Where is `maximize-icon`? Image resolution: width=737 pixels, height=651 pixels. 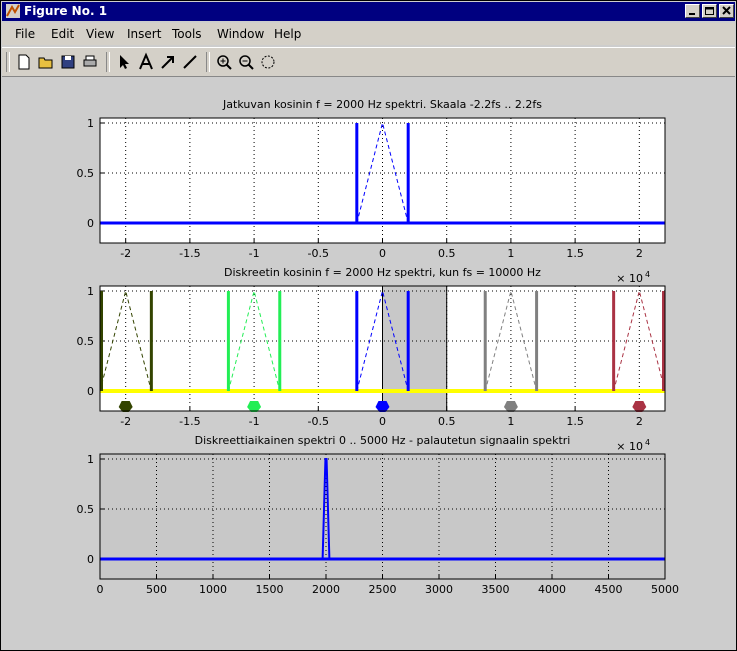
maximize-icon is located at coordinates (709, 11).